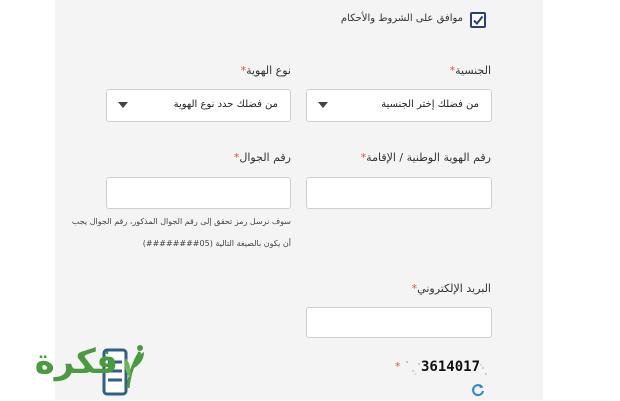  Describe the element at coordinates (401, 18) in the screenshot. I see `terms-label: موافق على الشروط والأحكام` at that location.